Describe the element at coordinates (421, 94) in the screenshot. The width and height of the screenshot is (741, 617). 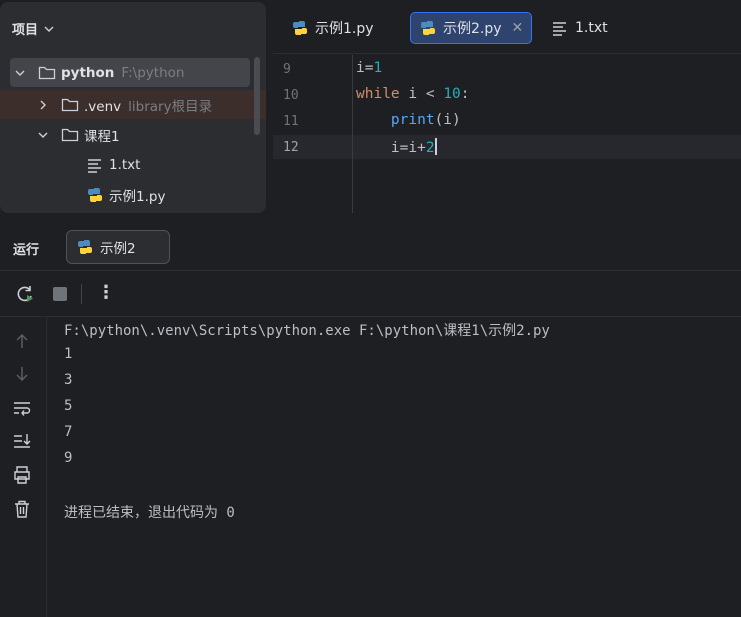
I see `code-text: i <` at that location.